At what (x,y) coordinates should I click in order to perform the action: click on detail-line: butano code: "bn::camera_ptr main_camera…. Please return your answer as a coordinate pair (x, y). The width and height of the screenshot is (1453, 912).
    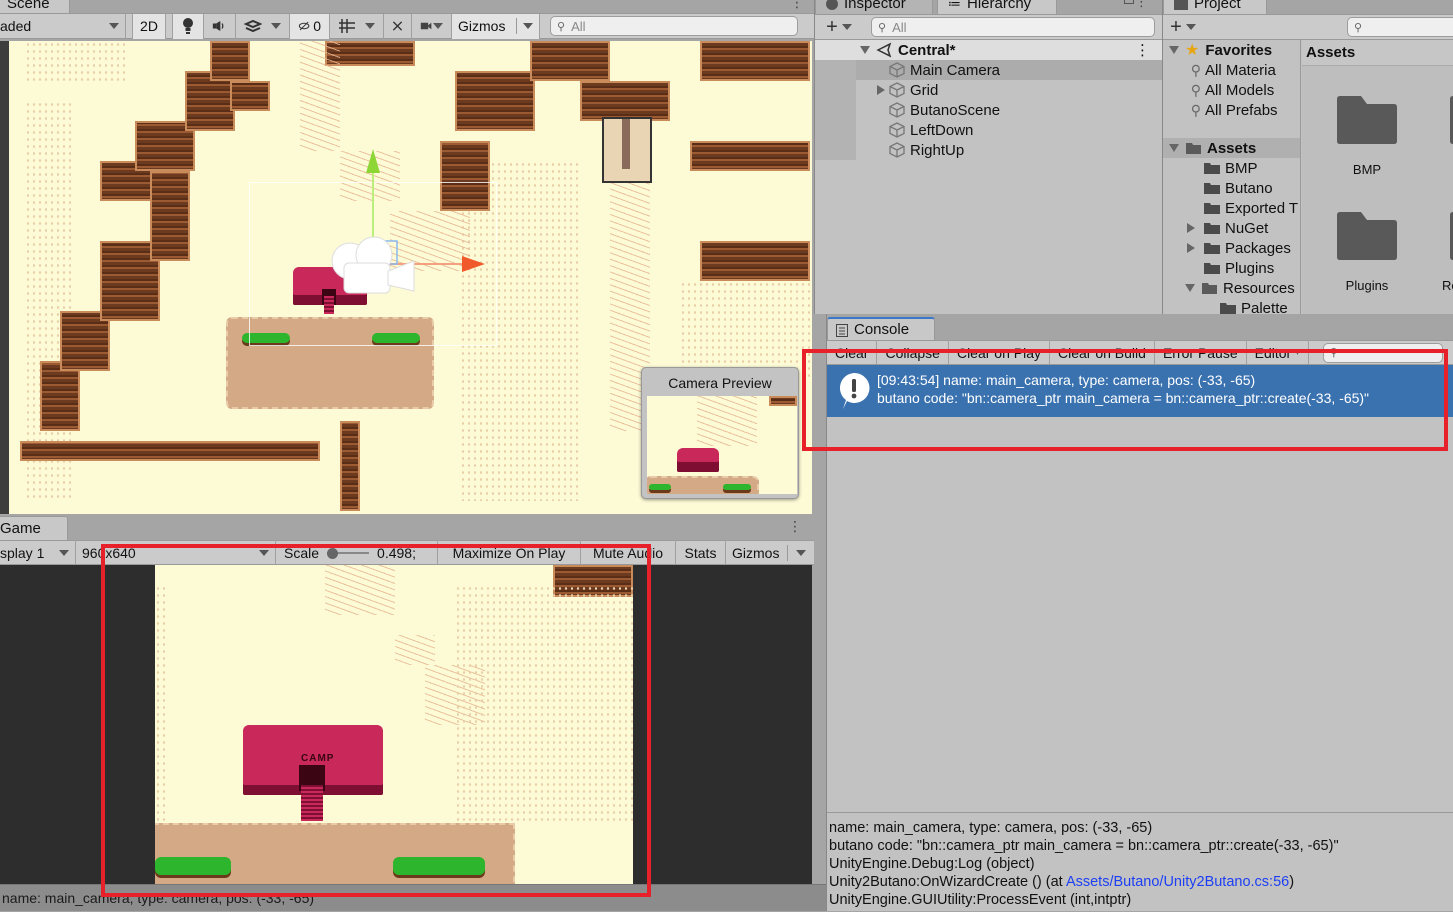
    Looking at the image, I should click on (1084, 846).